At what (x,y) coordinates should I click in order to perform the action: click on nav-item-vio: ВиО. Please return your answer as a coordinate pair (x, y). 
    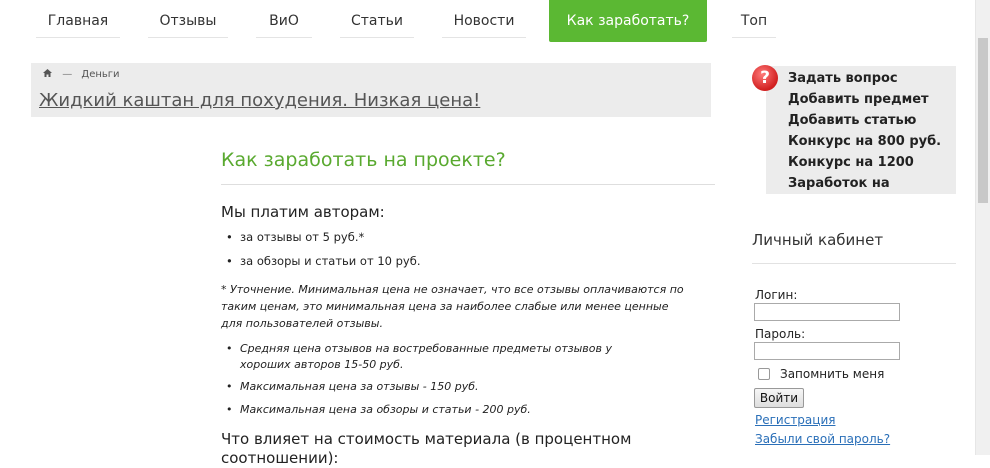
    Looking at the image, I should click on (284, 21).